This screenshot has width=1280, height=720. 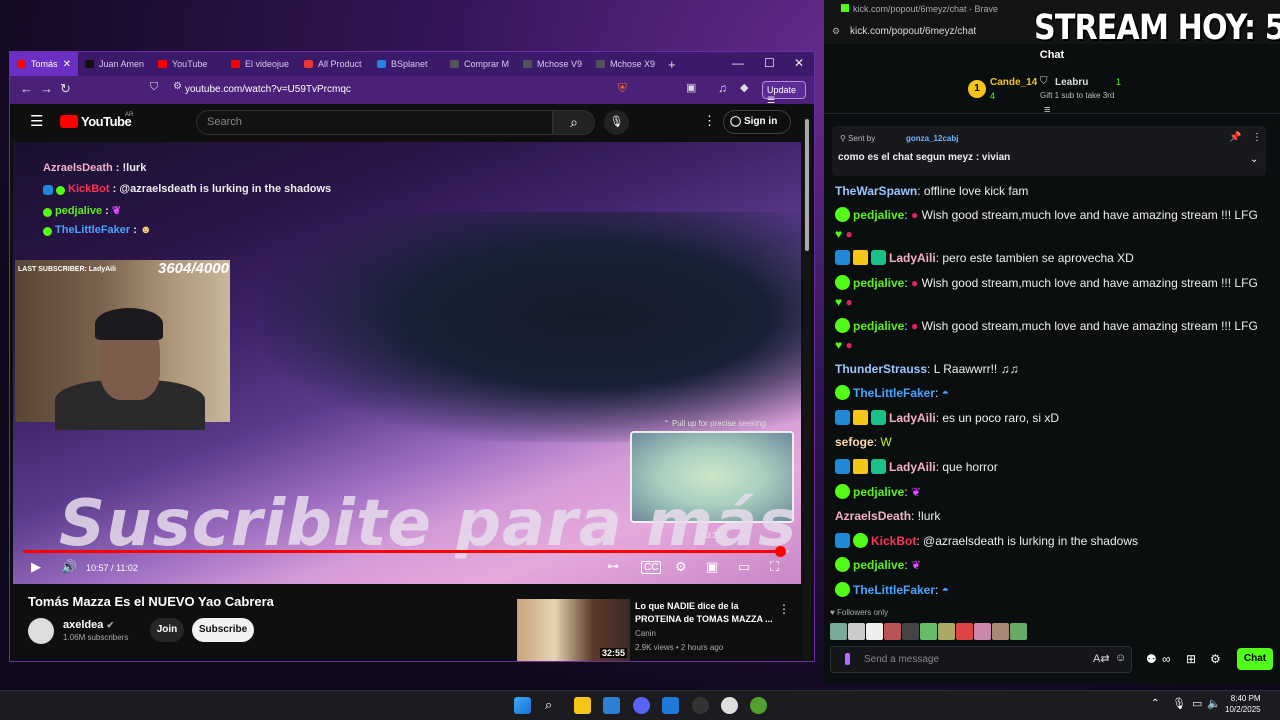 I want to click on emoji-icon: ☺, so click(x=1120, y=658).